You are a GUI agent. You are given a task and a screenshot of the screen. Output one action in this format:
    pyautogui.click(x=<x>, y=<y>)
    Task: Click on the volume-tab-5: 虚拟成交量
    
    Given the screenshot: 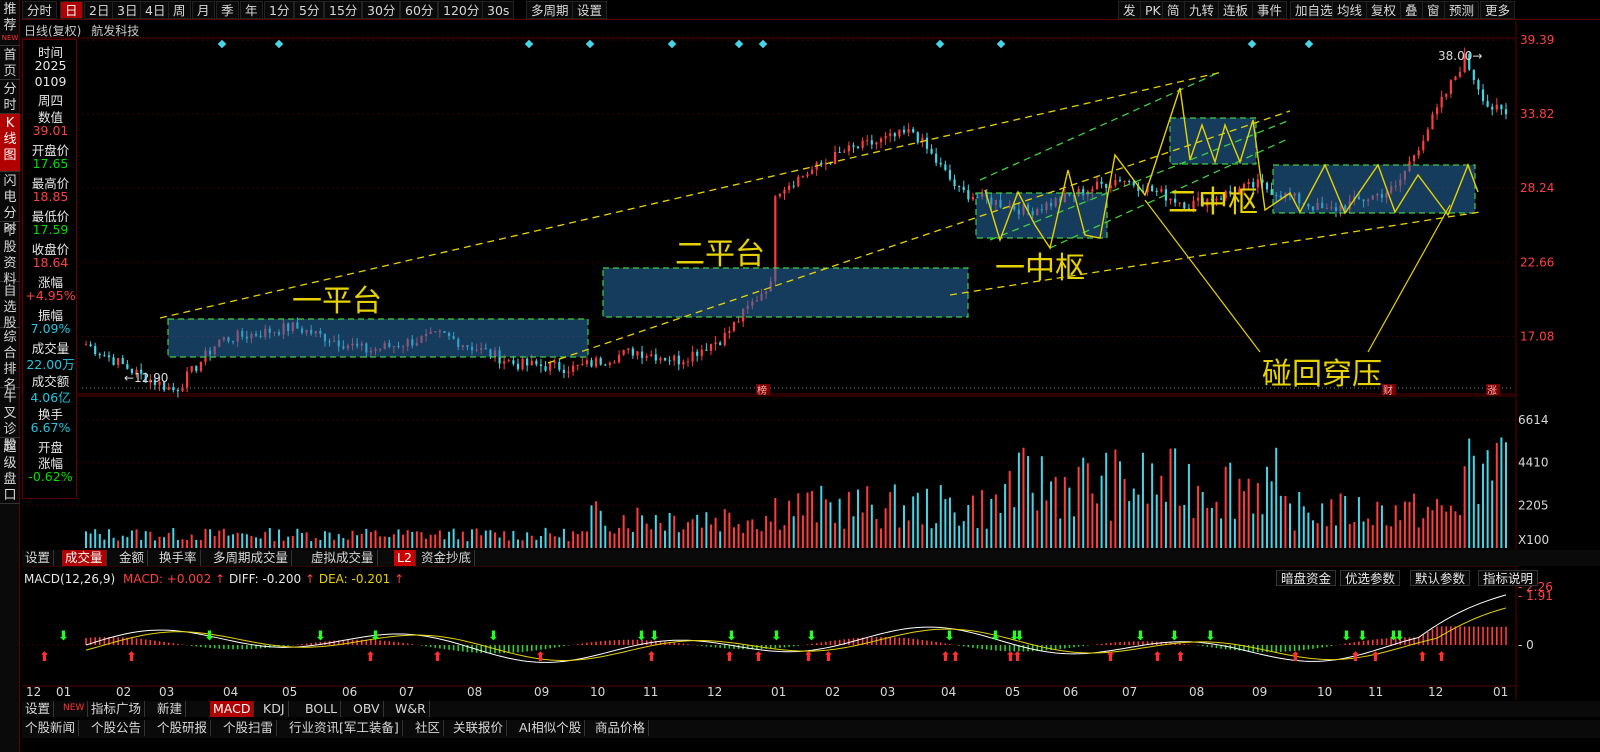 What is the action you would take?
    pyautogui.click(x=343, y=558)
    